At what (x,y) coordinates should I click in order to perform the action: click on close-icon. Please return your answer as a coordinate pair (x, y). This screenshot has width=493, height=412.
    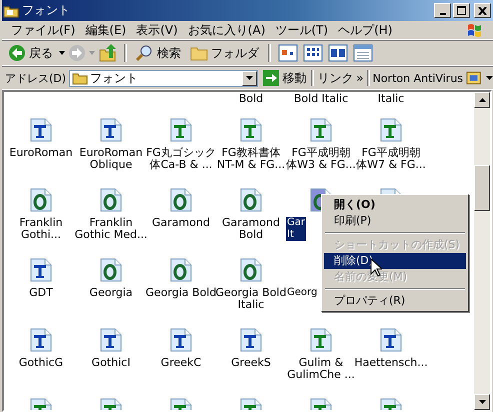
    Looking at the image, I should click on (482, 10).